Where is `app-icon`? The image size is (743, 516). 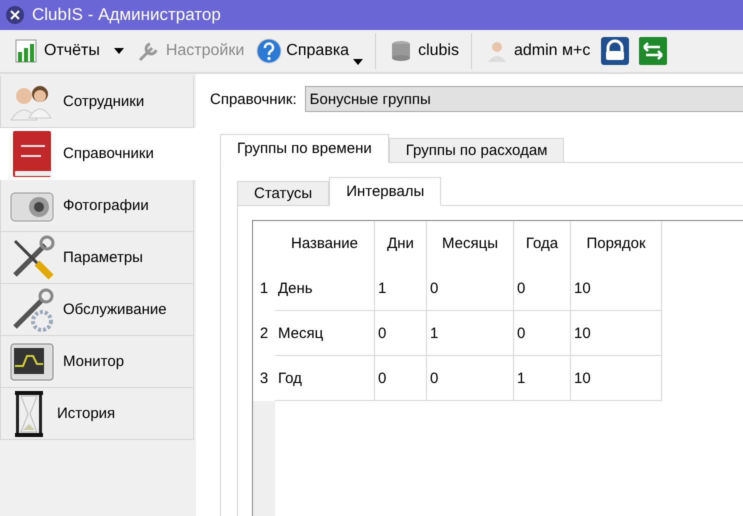 app-icon is located at coordinates (15, 15).